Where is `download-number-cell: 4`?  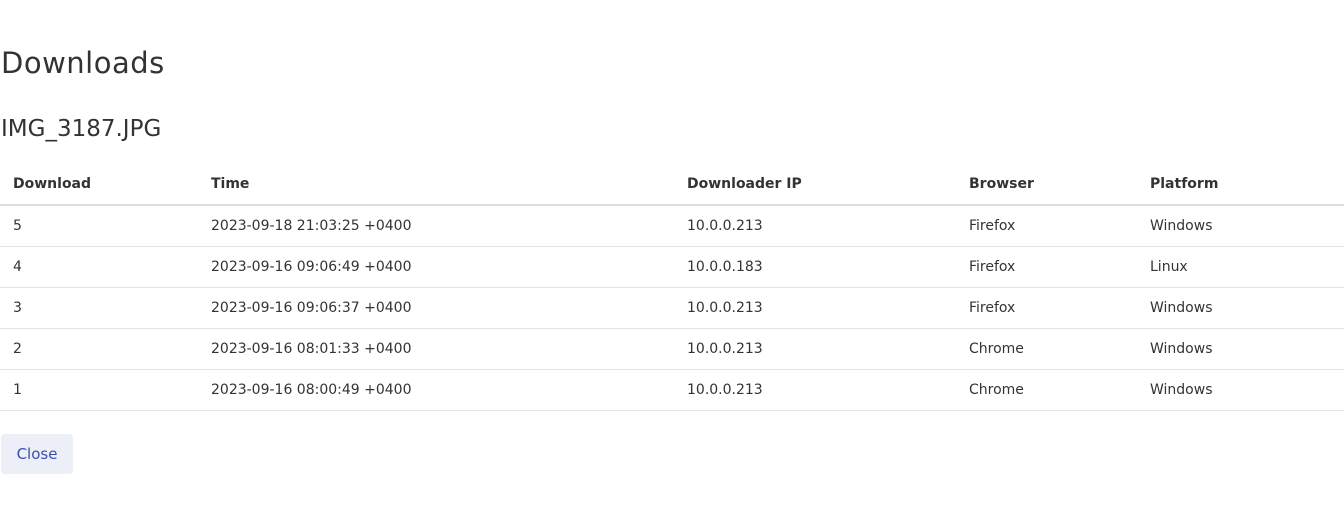
download-number-cell: 4 is located at coordinates (105, 267).